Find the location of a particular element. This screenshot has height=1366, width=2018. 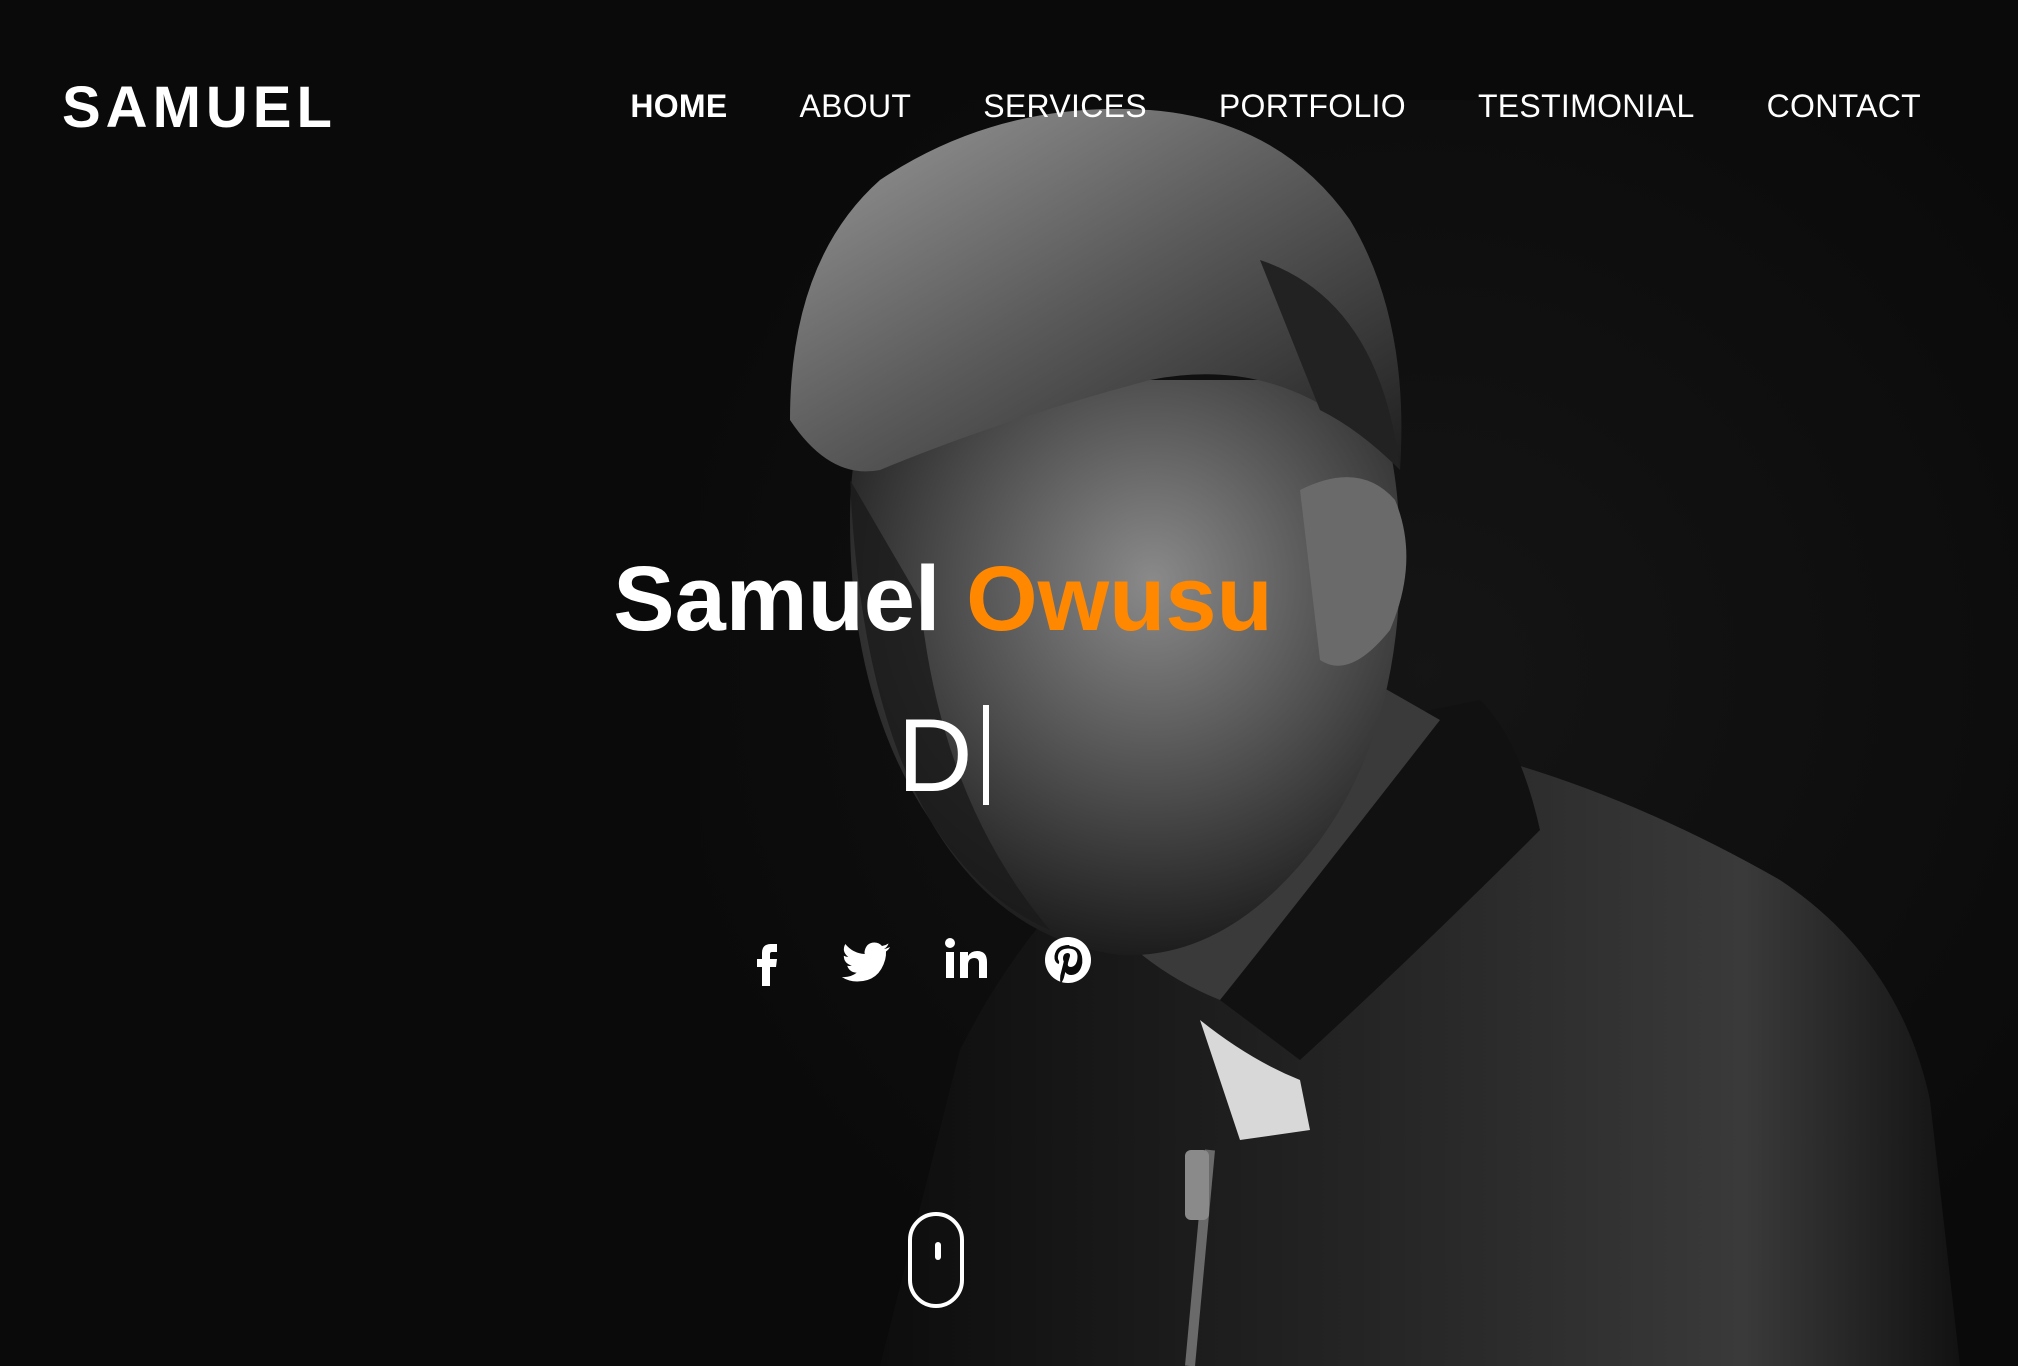

linkedin-link is located at coordinates (968, 960).